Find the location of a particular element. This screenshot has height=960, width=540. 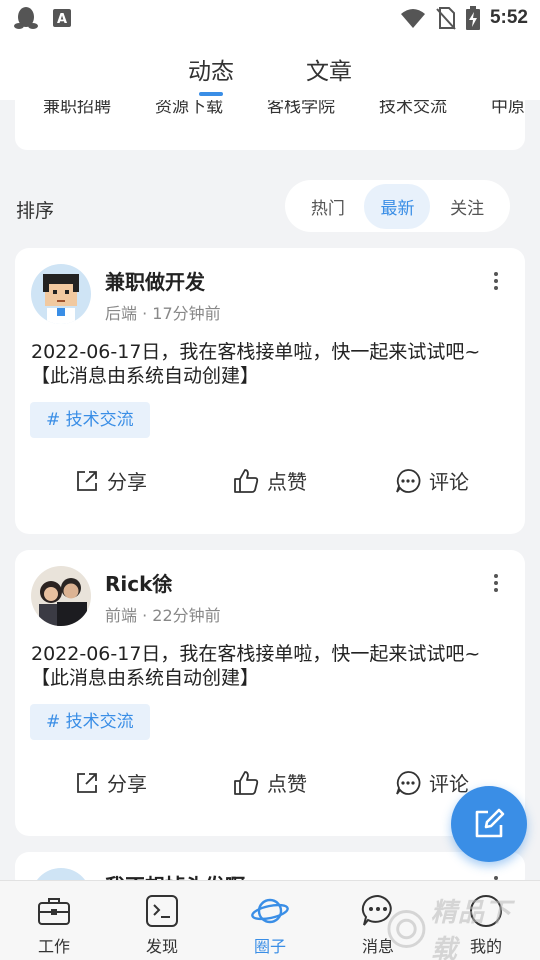

post-meta: 后端 · 17分钟前 is located at coordinates (163, 313).